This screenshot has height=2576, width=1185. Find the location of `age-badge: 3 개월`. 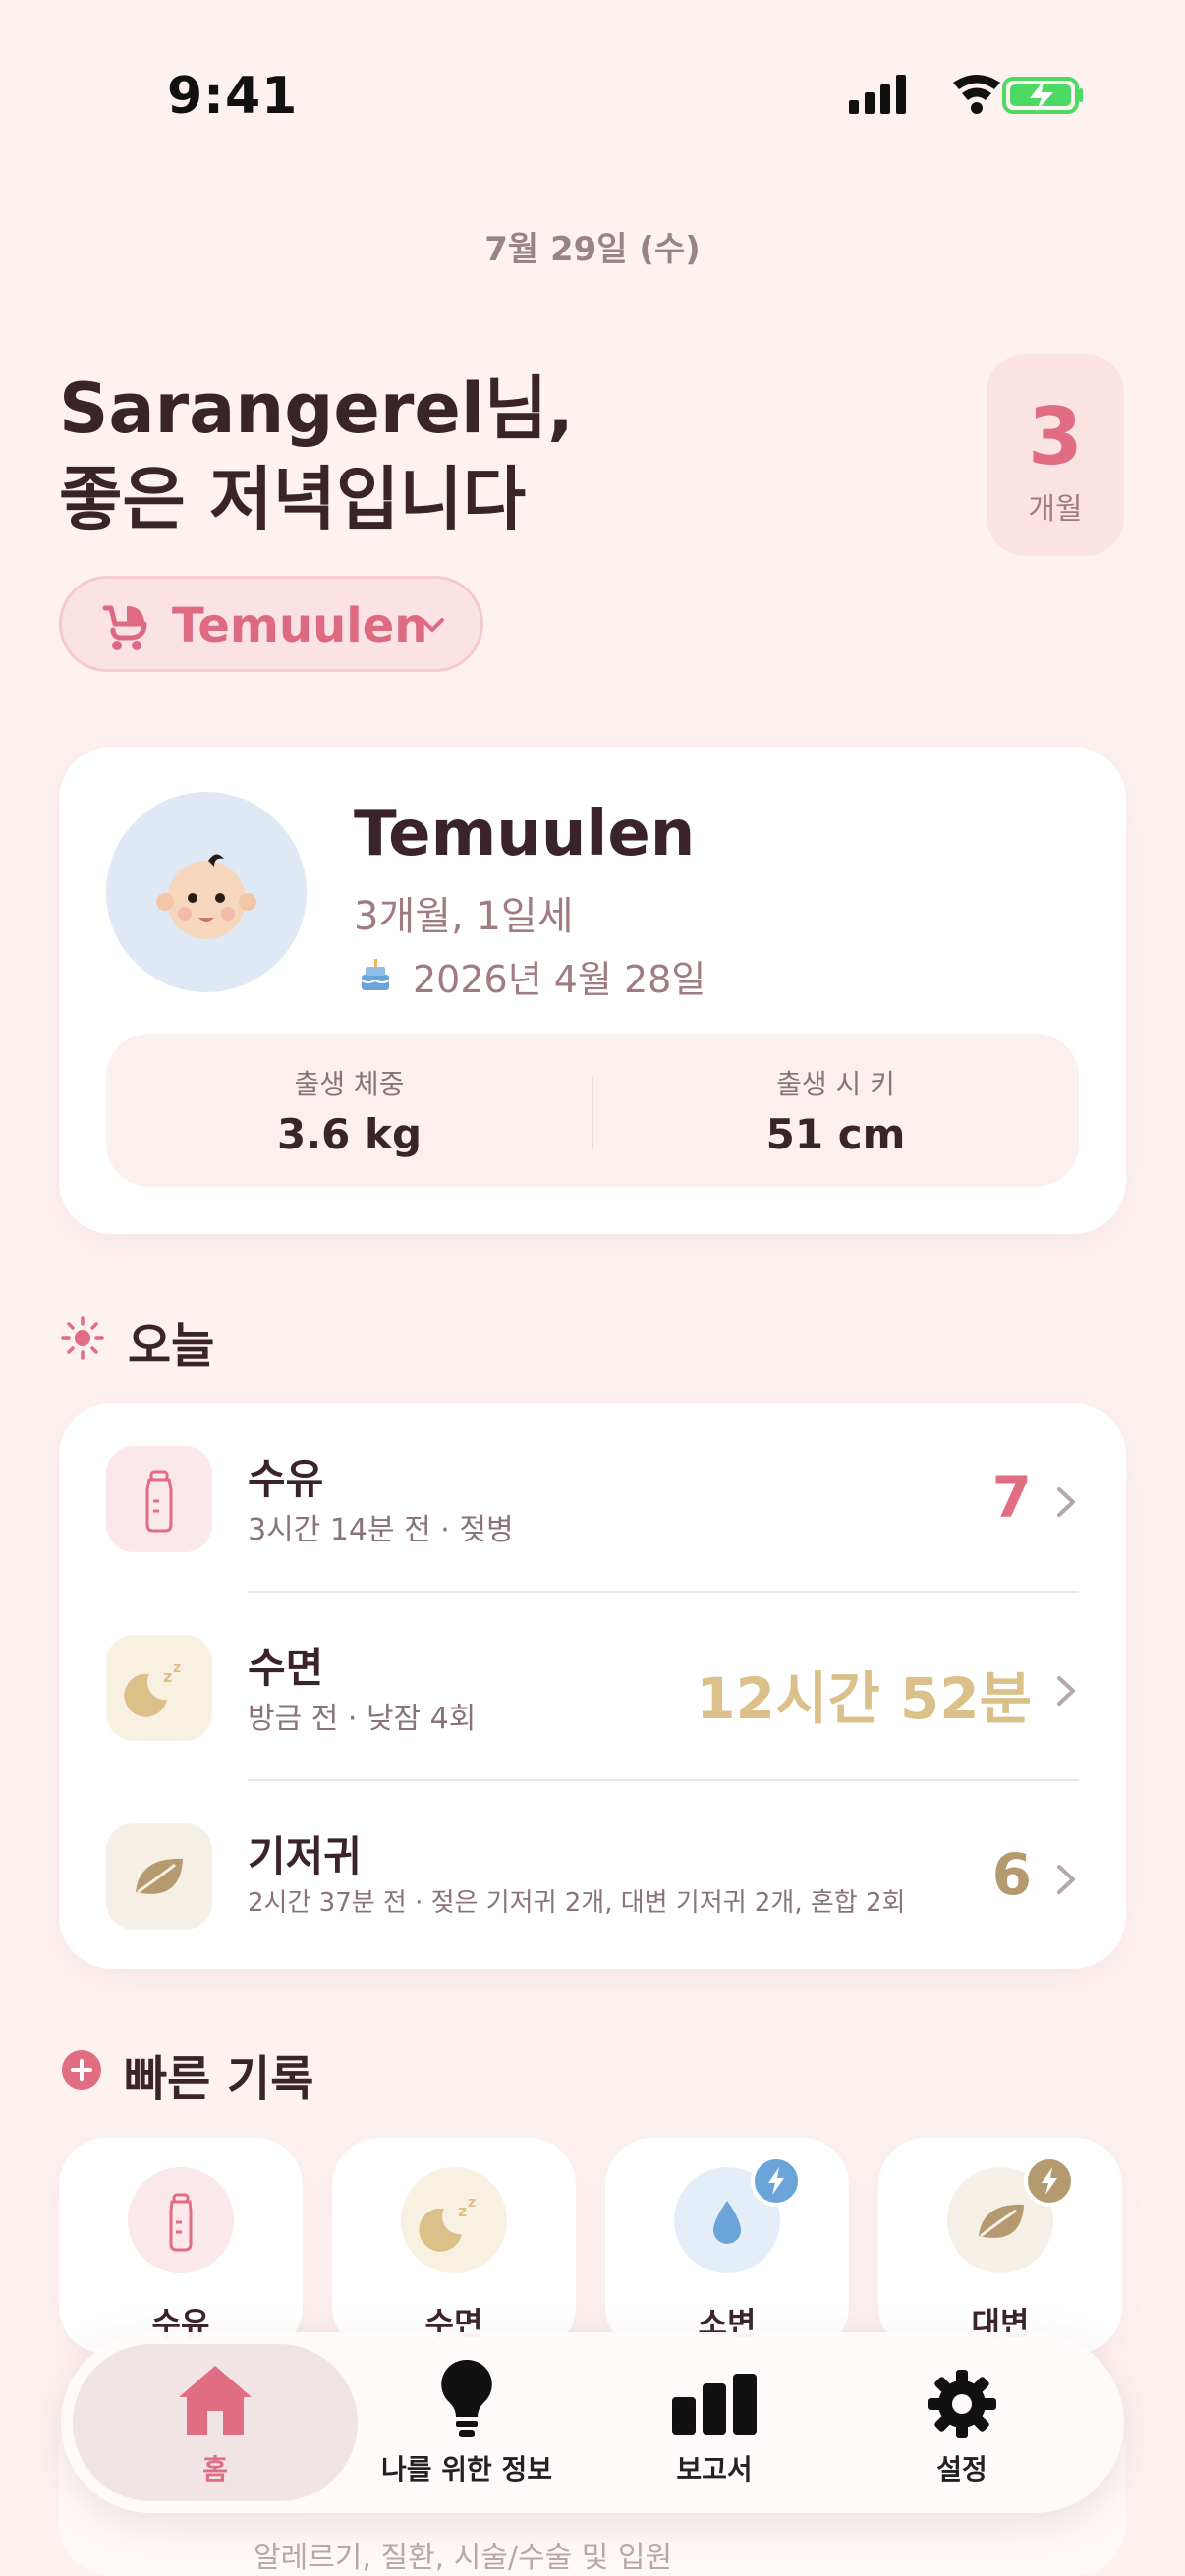

age-badge: 3 개월 is located at coordinates (1056, 455).